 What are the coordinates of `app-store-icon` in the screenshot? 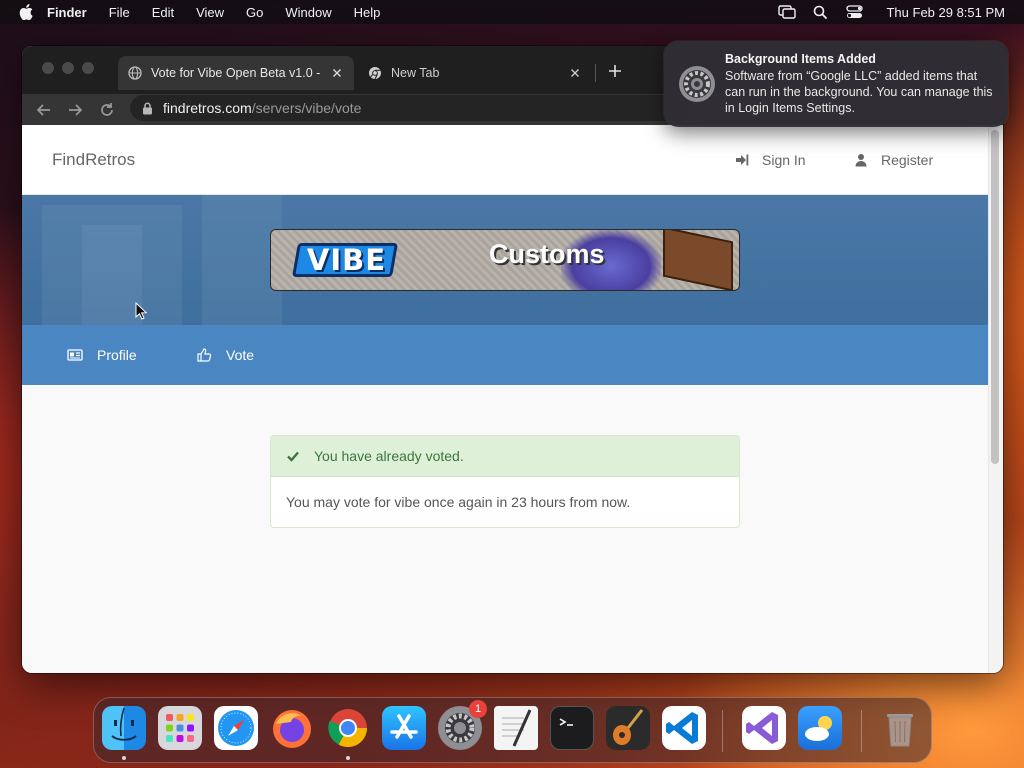 It's located at (404, 726).